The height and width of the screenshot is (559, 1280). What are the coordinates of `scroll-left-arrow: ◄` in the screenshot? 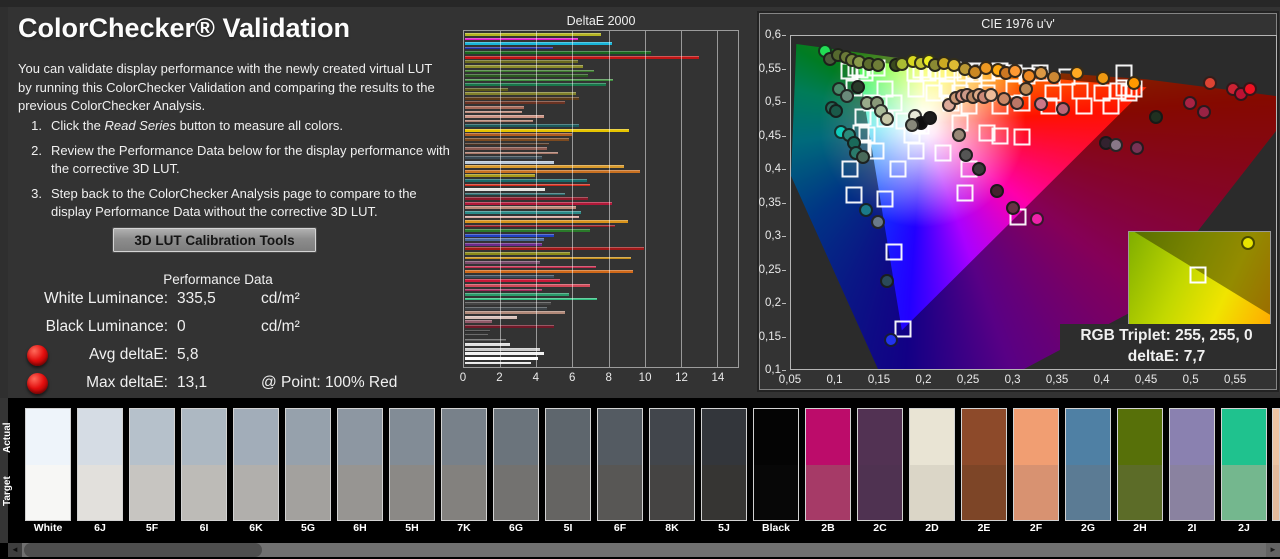 It's located at (15, 550).